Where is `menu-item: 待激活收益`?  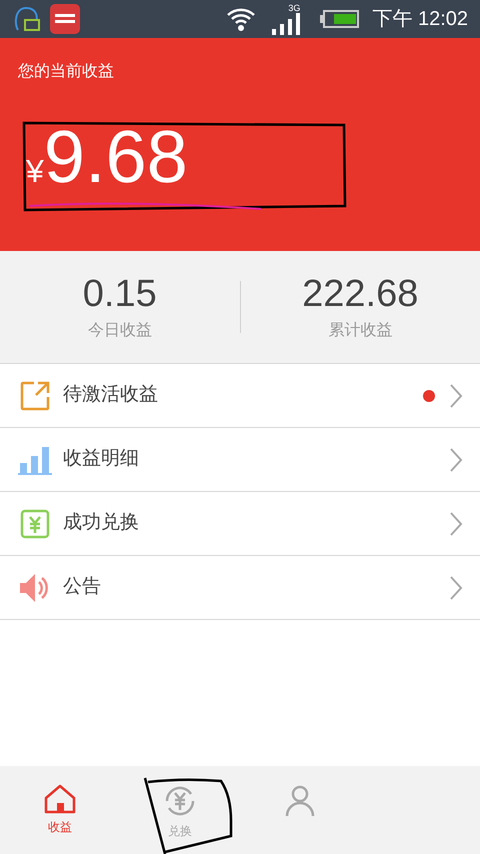
menu-item: 待激活收益 is located at coordinates (240, 396).